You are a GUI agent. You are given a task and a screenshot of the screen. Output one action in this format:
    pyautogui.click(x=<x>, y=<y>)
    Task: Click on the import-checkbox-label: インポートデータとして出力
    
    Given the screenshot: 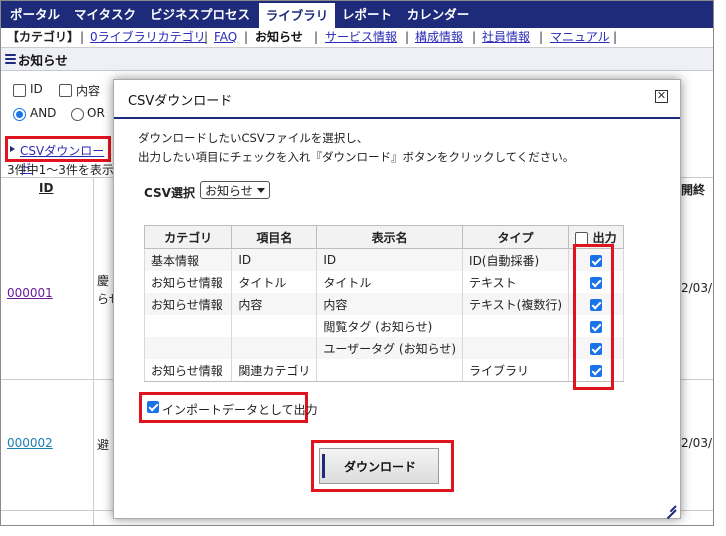 What is the action you would take?
    pyautogui.click(x=240, y=410)
    